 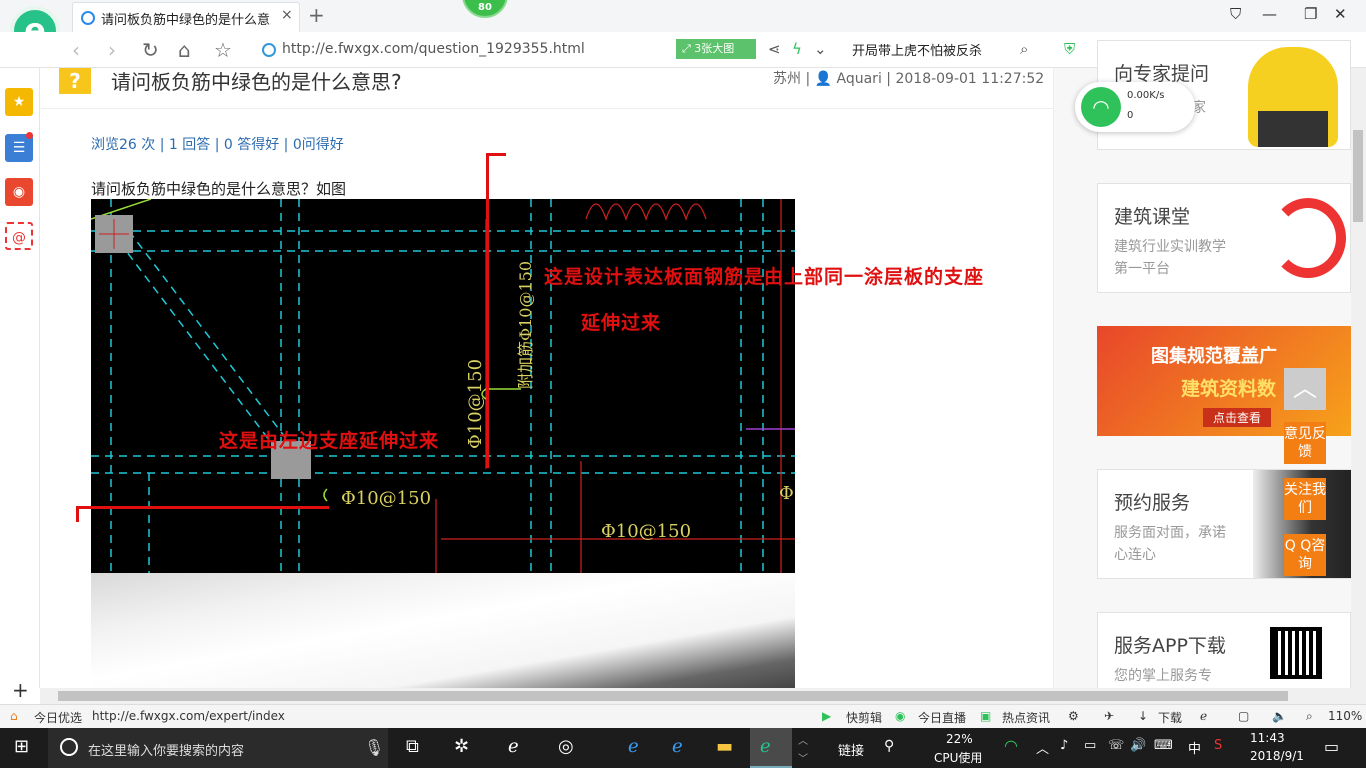 I want to click on live-link: 今日直播, so click(x=942, y=717).